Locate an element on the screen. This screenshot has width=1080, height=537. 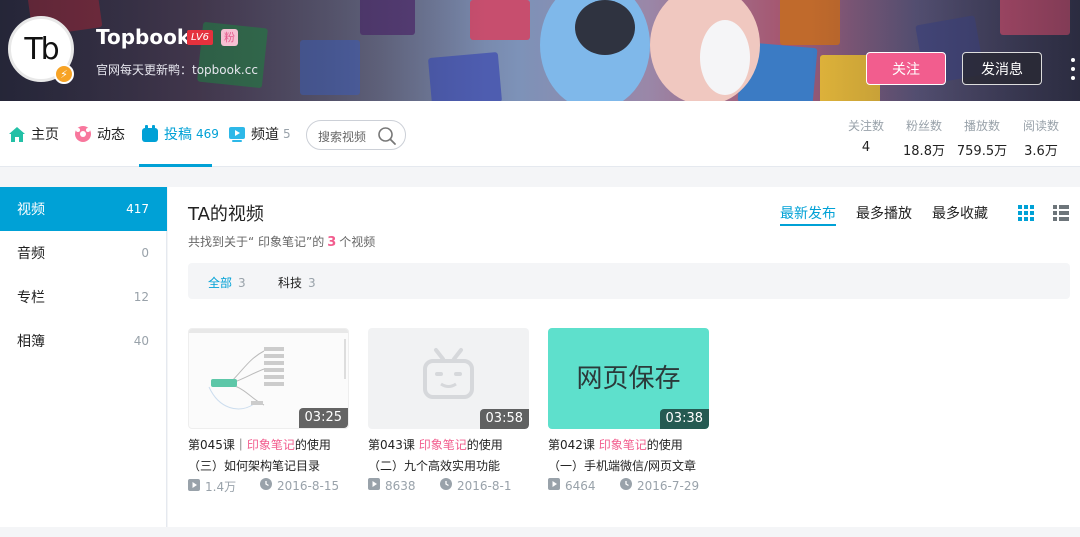
stat-reads-value: 3.6万 is located at coordinates (1041, 151).